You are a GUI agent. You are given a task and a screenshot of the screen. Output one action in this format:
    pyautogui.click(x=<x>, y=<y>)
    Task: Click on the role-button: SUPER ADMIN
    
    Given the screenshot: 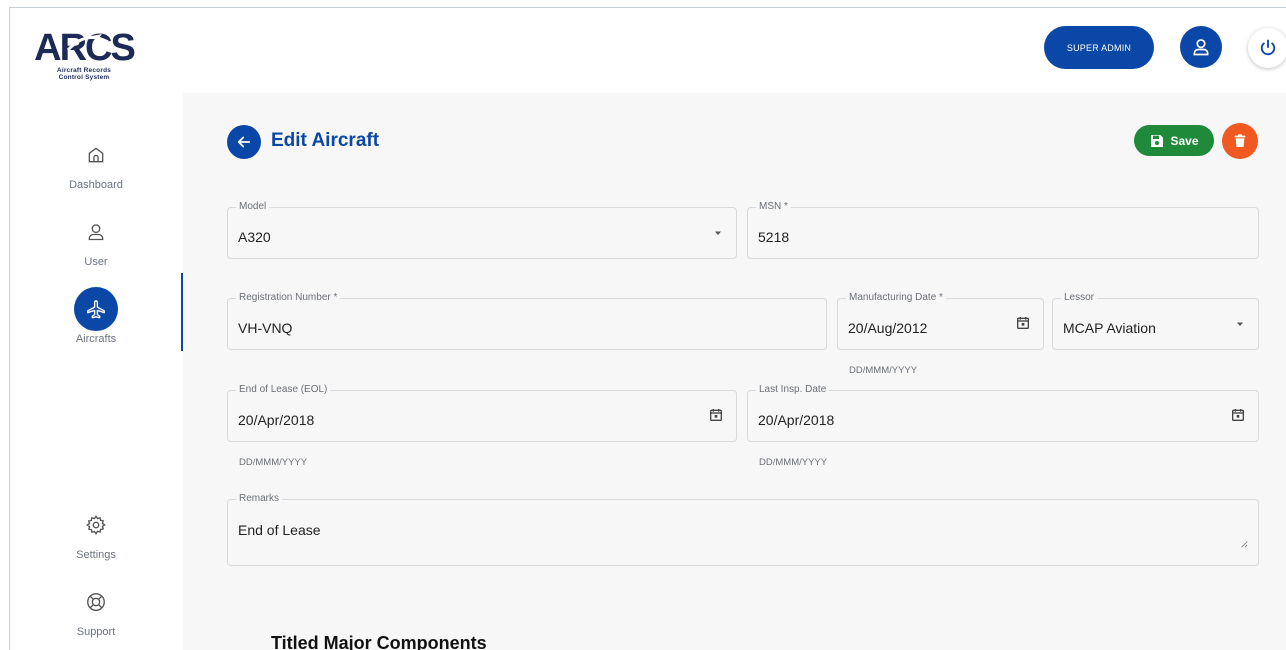 What is the action you would take?
    pyautogui.click(x=1099, y=47)
    